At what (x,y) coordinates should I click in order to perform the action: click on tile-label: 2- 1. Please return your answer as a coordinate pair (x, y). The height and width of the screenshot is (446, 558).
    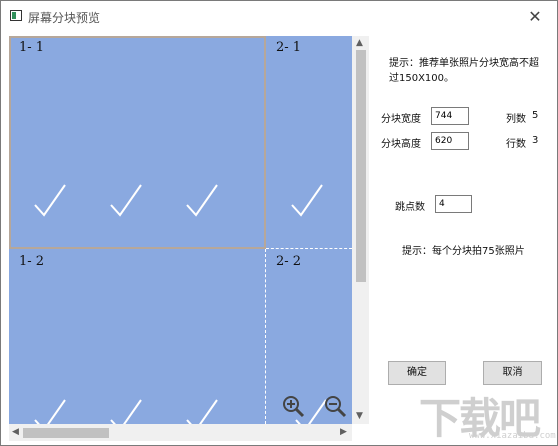
    Looking at the image, I should click on (289, 47).